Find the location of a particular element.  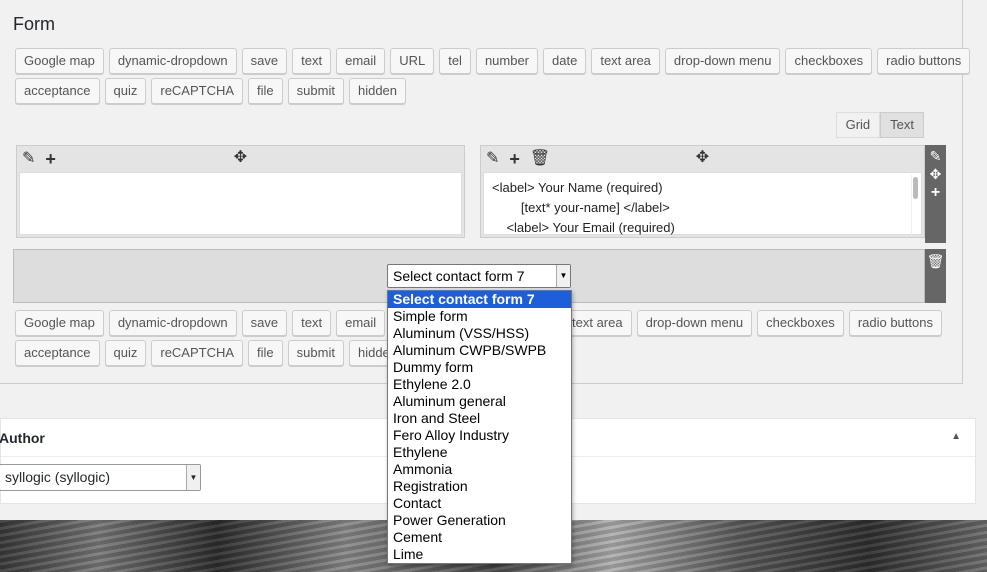

row-tools: 🗑 is located at coordinates (935, 276).